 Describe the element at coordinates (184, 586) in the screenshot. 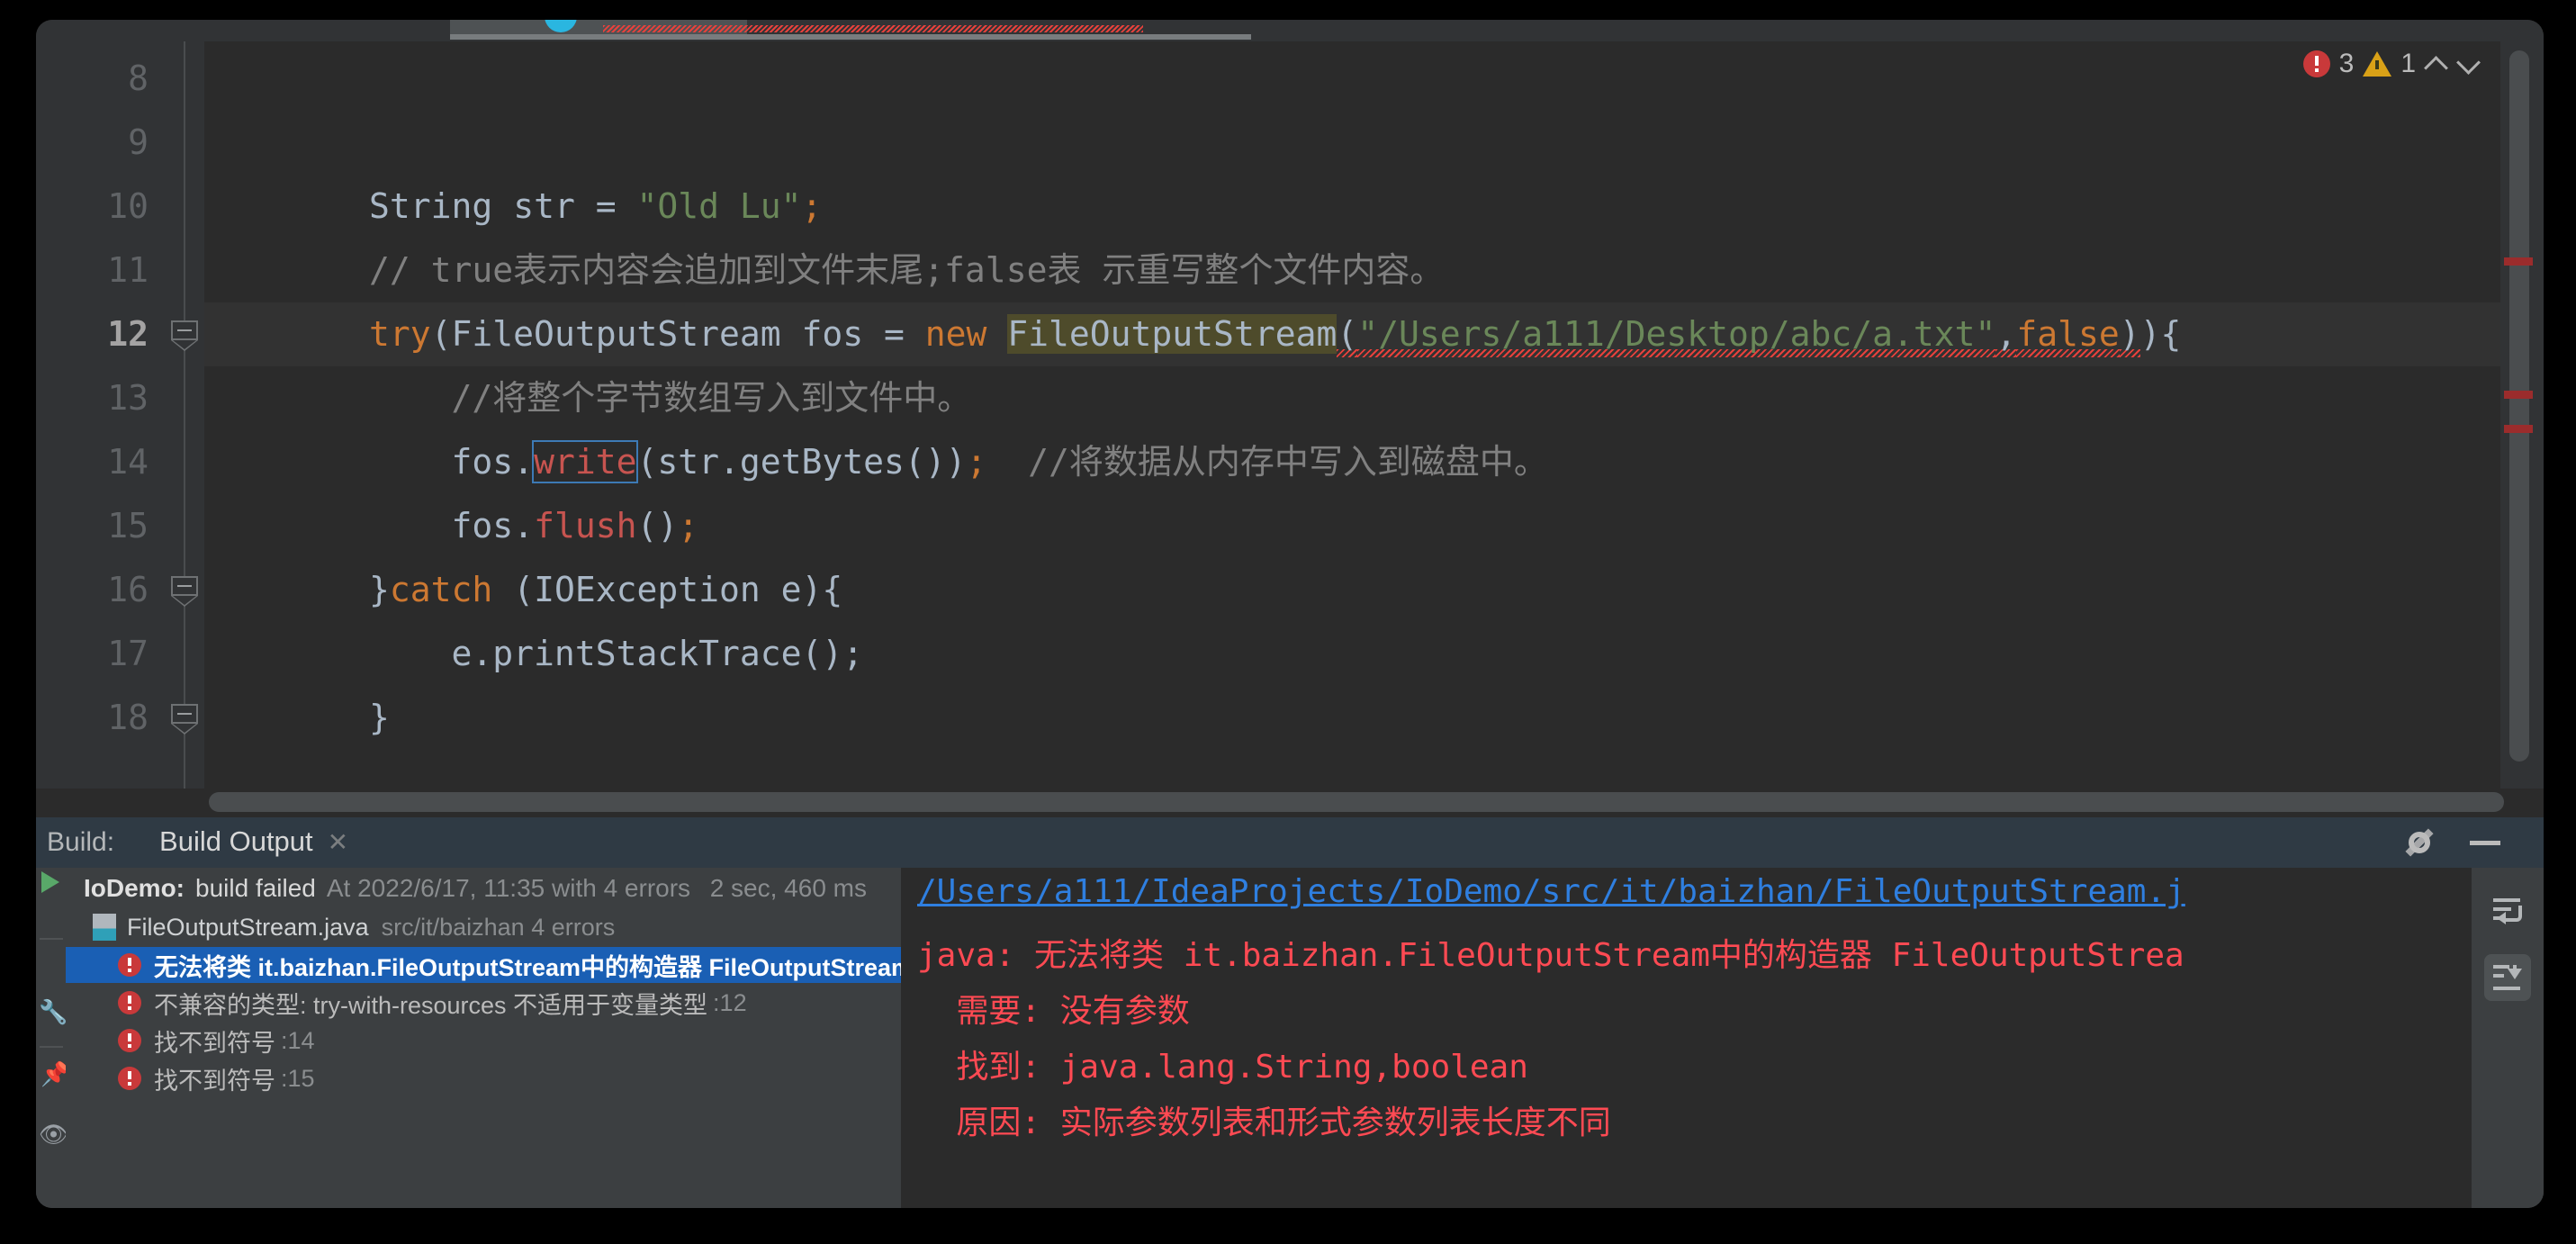

I see `fold-marker-line16` at that location.